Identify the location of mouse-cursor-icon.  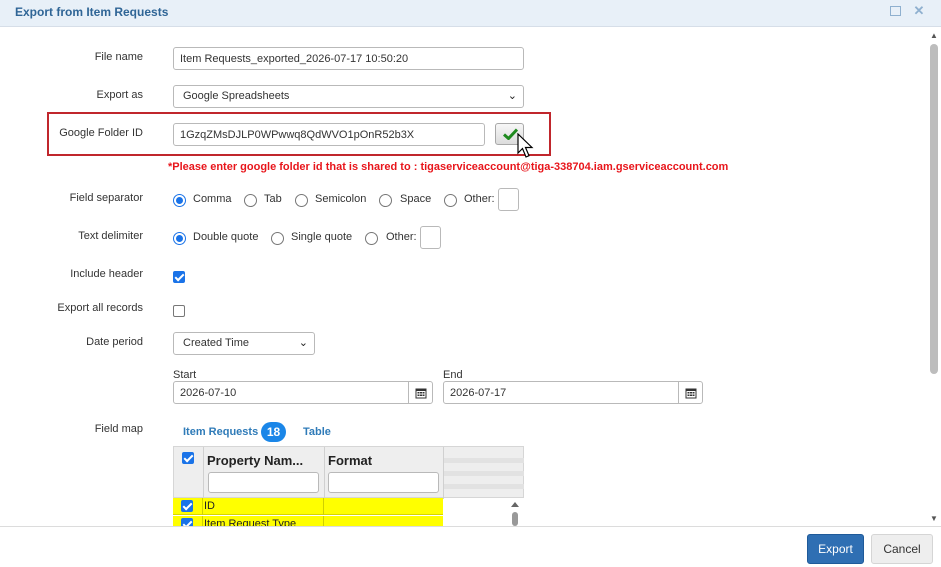
(525, 145).